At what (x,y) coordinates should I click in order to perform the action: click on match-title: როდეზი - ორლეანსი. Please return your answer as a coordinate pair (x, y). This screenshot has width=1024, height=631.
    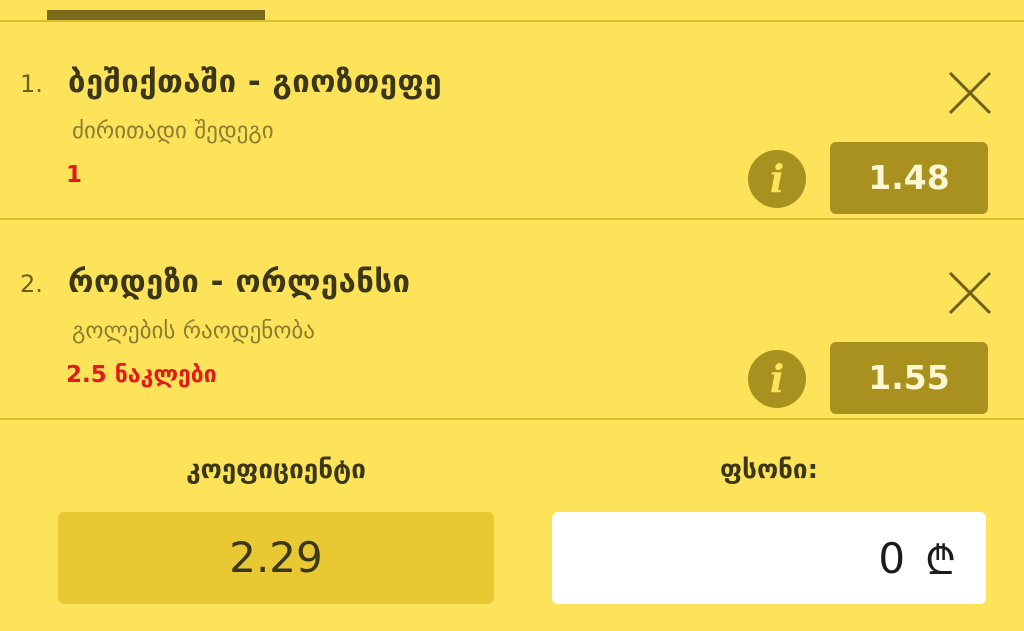
    Looking at the image, I should click on (239, 282).